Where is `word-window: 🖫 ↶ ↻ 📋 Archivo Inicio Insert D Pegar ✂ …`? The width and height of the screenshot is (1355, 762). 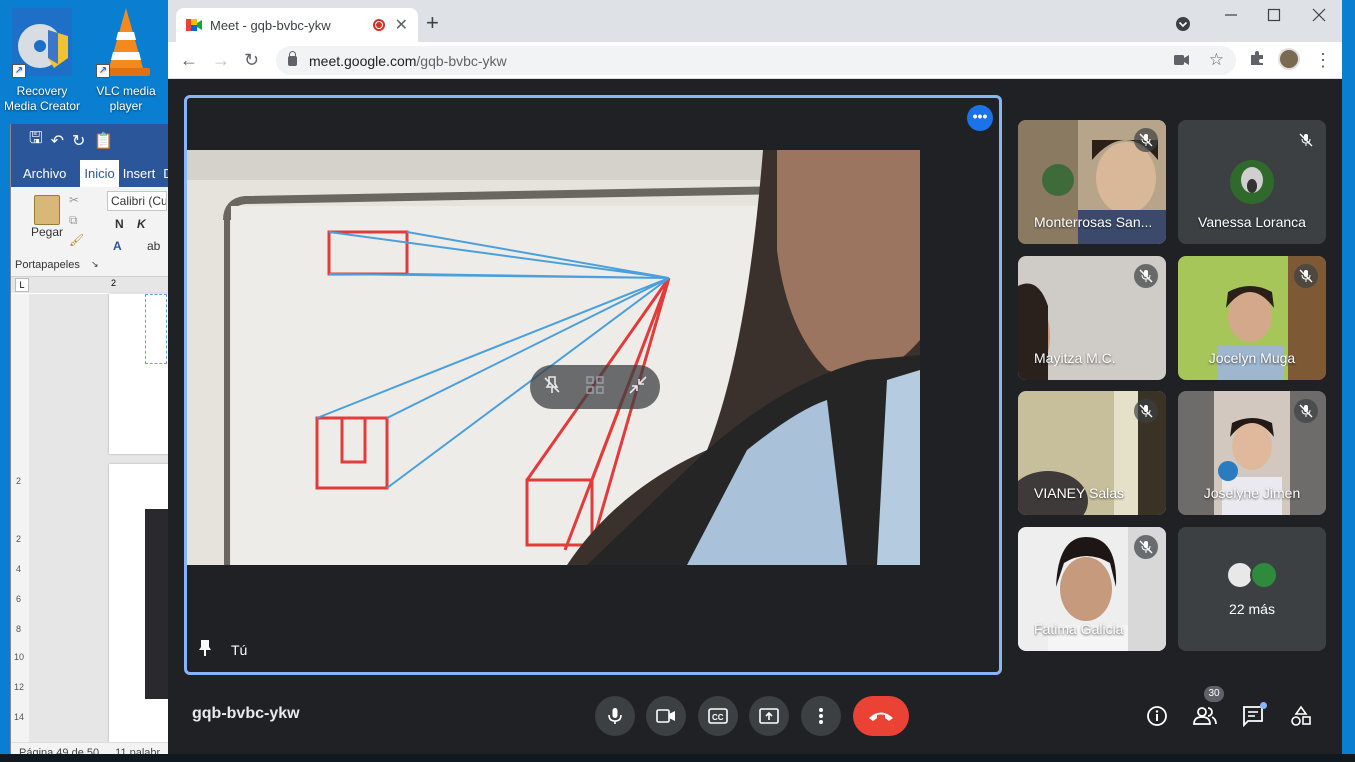 word-window: 🖫 ↶ ↻ 📋 Archivo Inicio Insert D Pegar ✂ … is located at coordinates (89, 443).